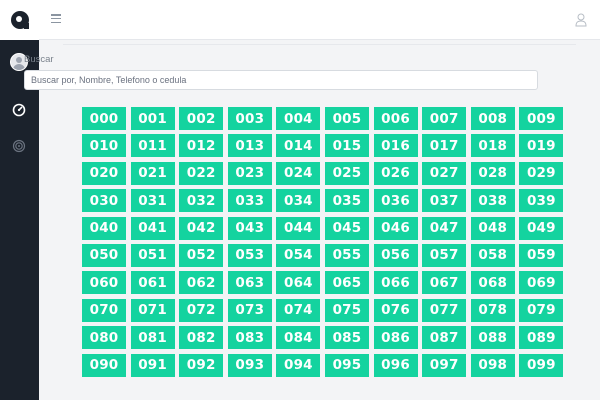 Image resolution: width=600 pixels, height=400 pixels. I want to click on number-tile: 000, so click(104, 118).